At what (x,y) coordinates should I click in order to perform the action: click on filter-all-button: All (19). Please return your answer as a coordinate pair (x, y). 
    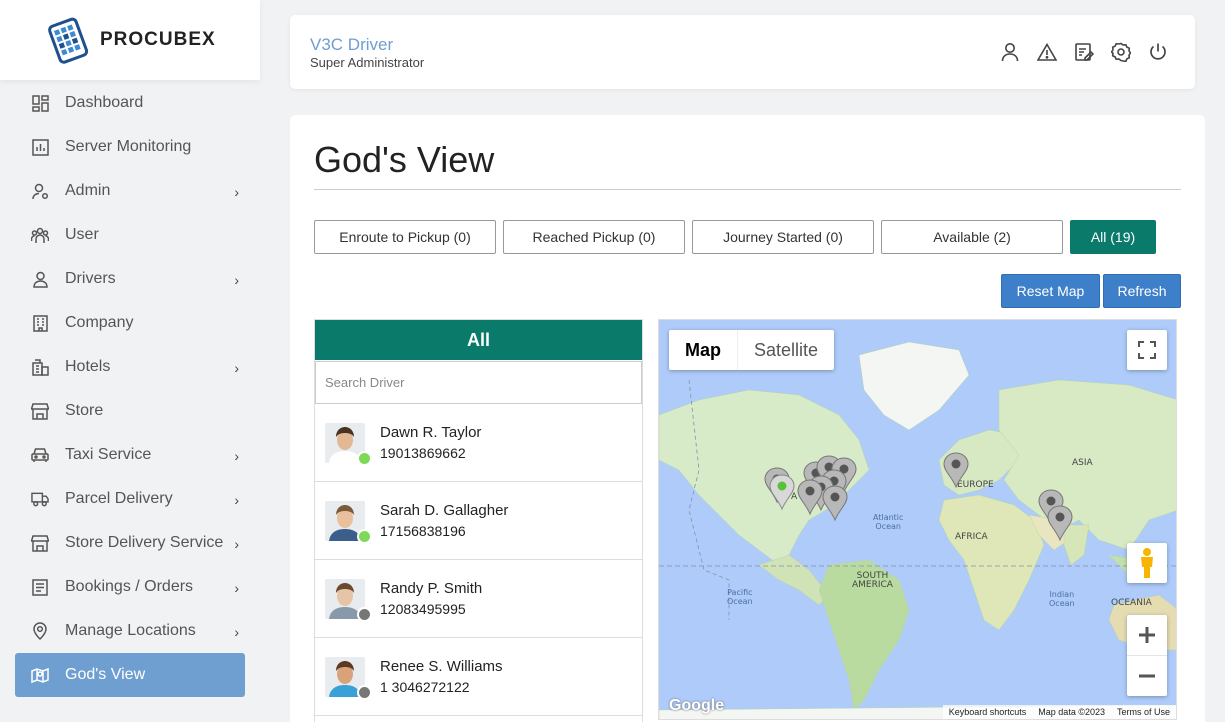
    Looking at the image, I should click on (1113, 237).